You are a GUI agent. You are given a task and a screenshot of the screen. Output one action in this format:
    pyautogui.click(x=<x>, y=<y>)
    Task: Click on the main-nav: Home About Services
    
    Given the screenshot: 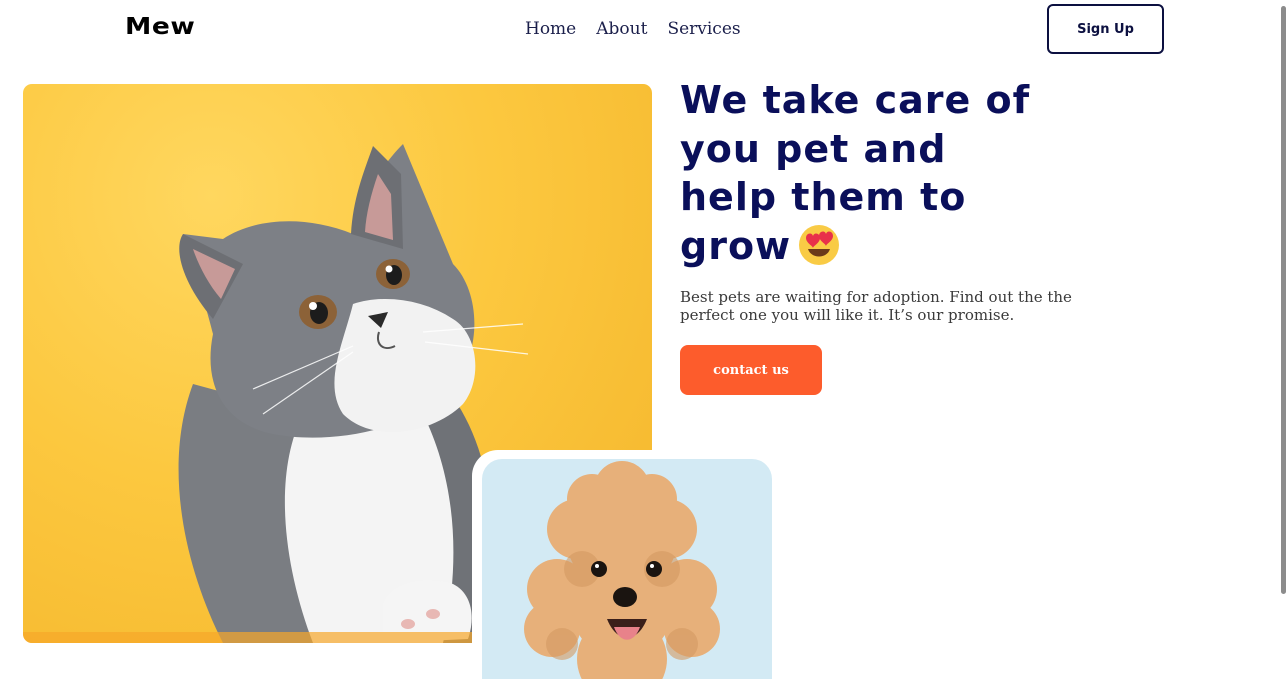 What is the action you would take?
    pyautogui.click(x=633, y=29)
    